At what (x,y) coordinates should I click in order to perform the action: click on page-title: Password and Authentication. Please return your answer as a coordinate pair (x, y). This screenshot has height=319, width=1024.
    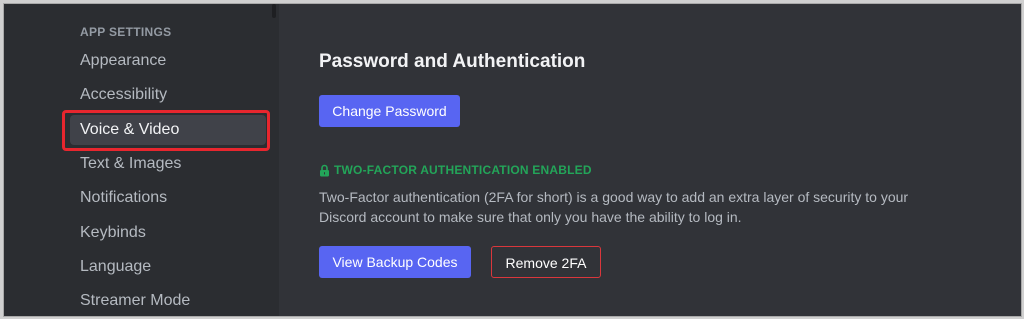
    Looking at the image, I should click on (452, 61).